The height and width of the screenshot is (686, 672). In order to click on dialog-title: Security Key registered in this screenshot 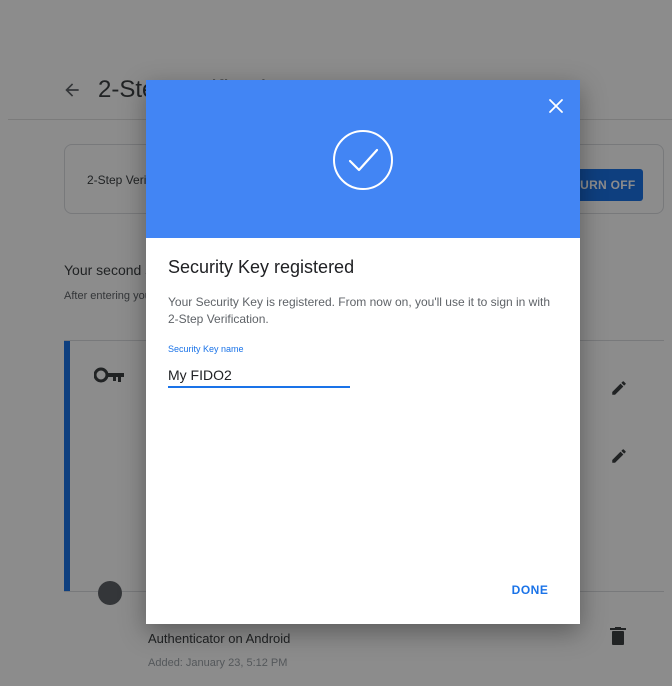, I will do `click(261, 267)`.